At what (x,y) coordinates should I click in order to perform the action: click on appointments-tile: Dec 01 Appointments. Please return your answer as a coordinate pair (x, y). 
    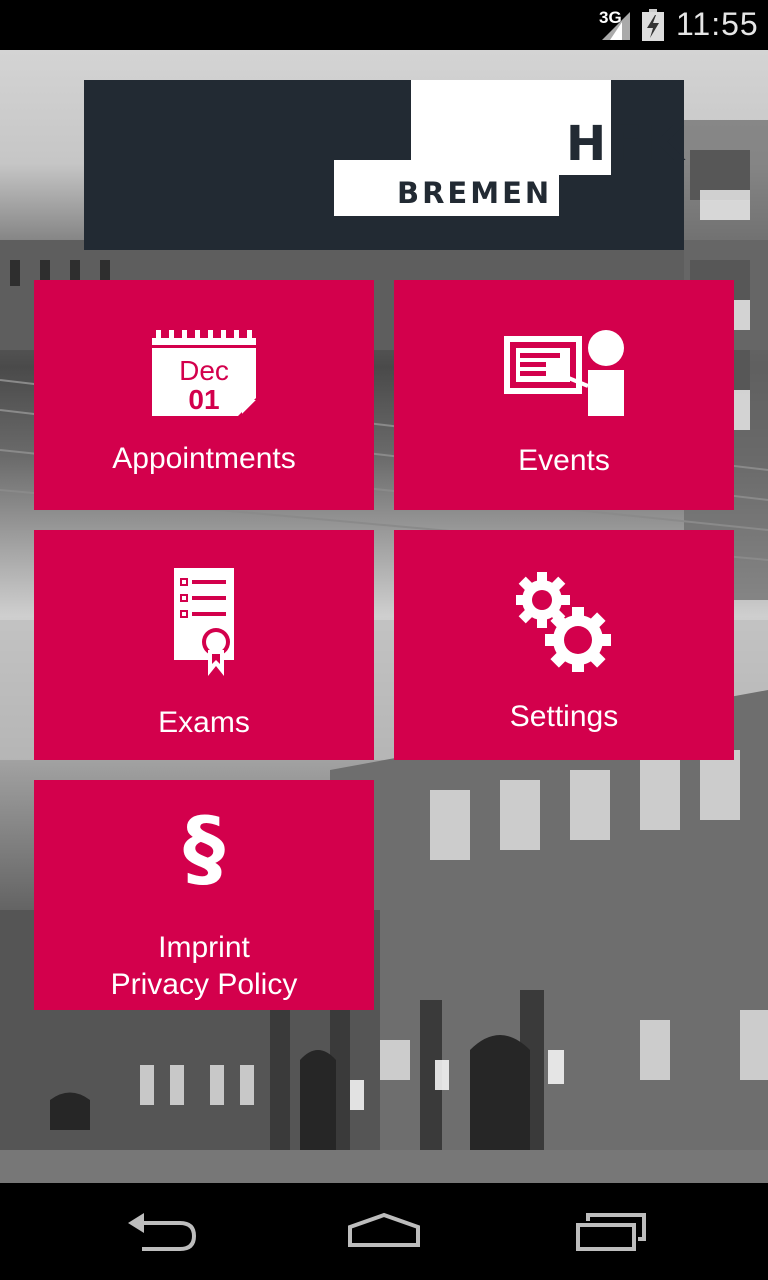
    Looking at the image, I should click on (204, 395).